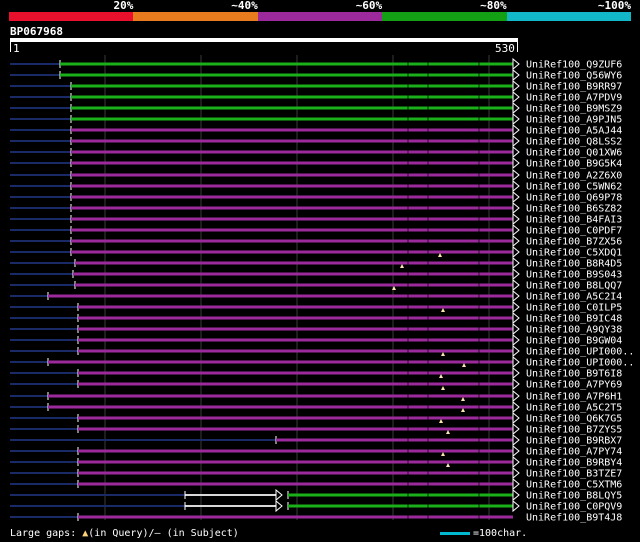  Describe the element at coordinates (574, 441) in the screenshot. I see `hit-label: UniRef100_B9RBX7` at that location.